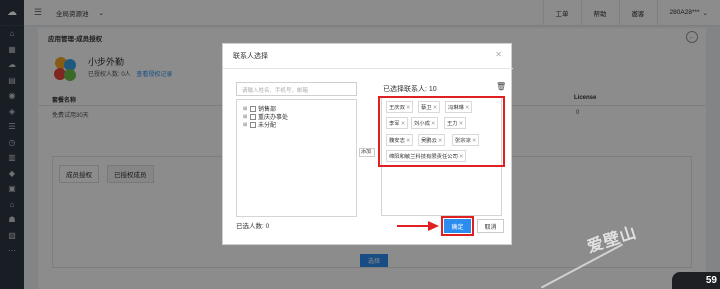  I want to click on selected-contacts-label: 已选择联系人: 10, so click(410, 89).